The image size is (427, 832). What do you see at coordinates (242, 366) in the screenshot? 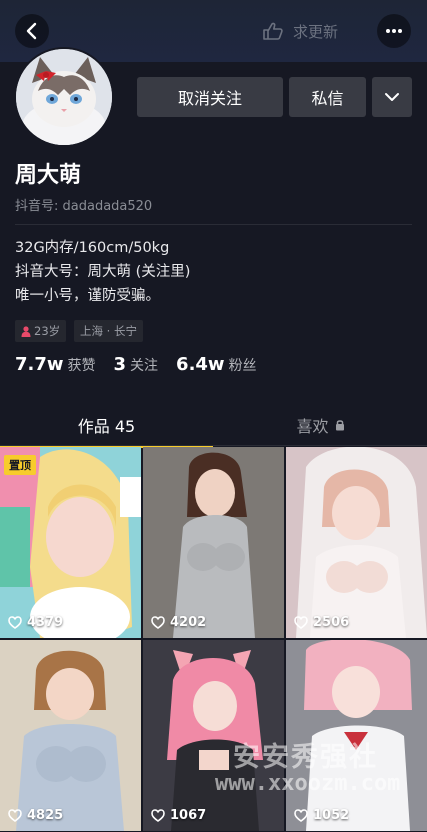
I see `stat-label: 粉丝` at bounding box center [242, 366].